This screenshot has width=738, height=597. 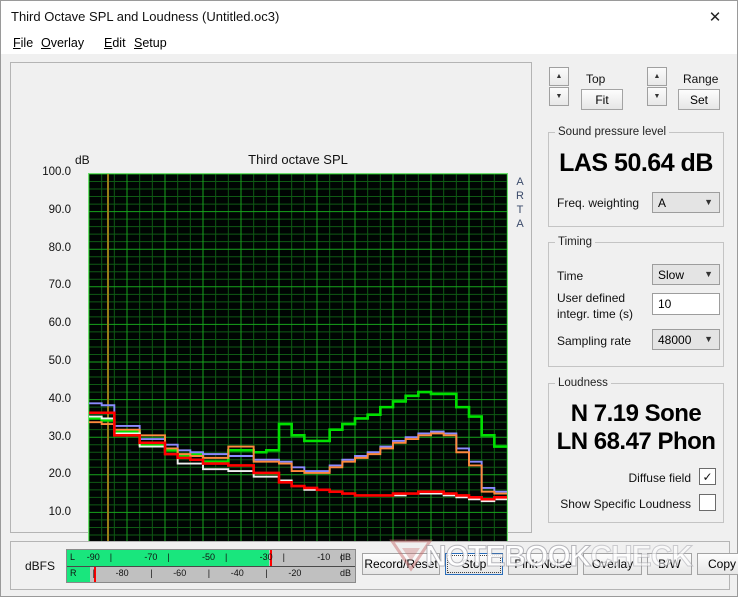 What do you see at coordinates (23, 43) in the screenshot?
I see `menu-item-file: File` at bounding box center [23, 43].